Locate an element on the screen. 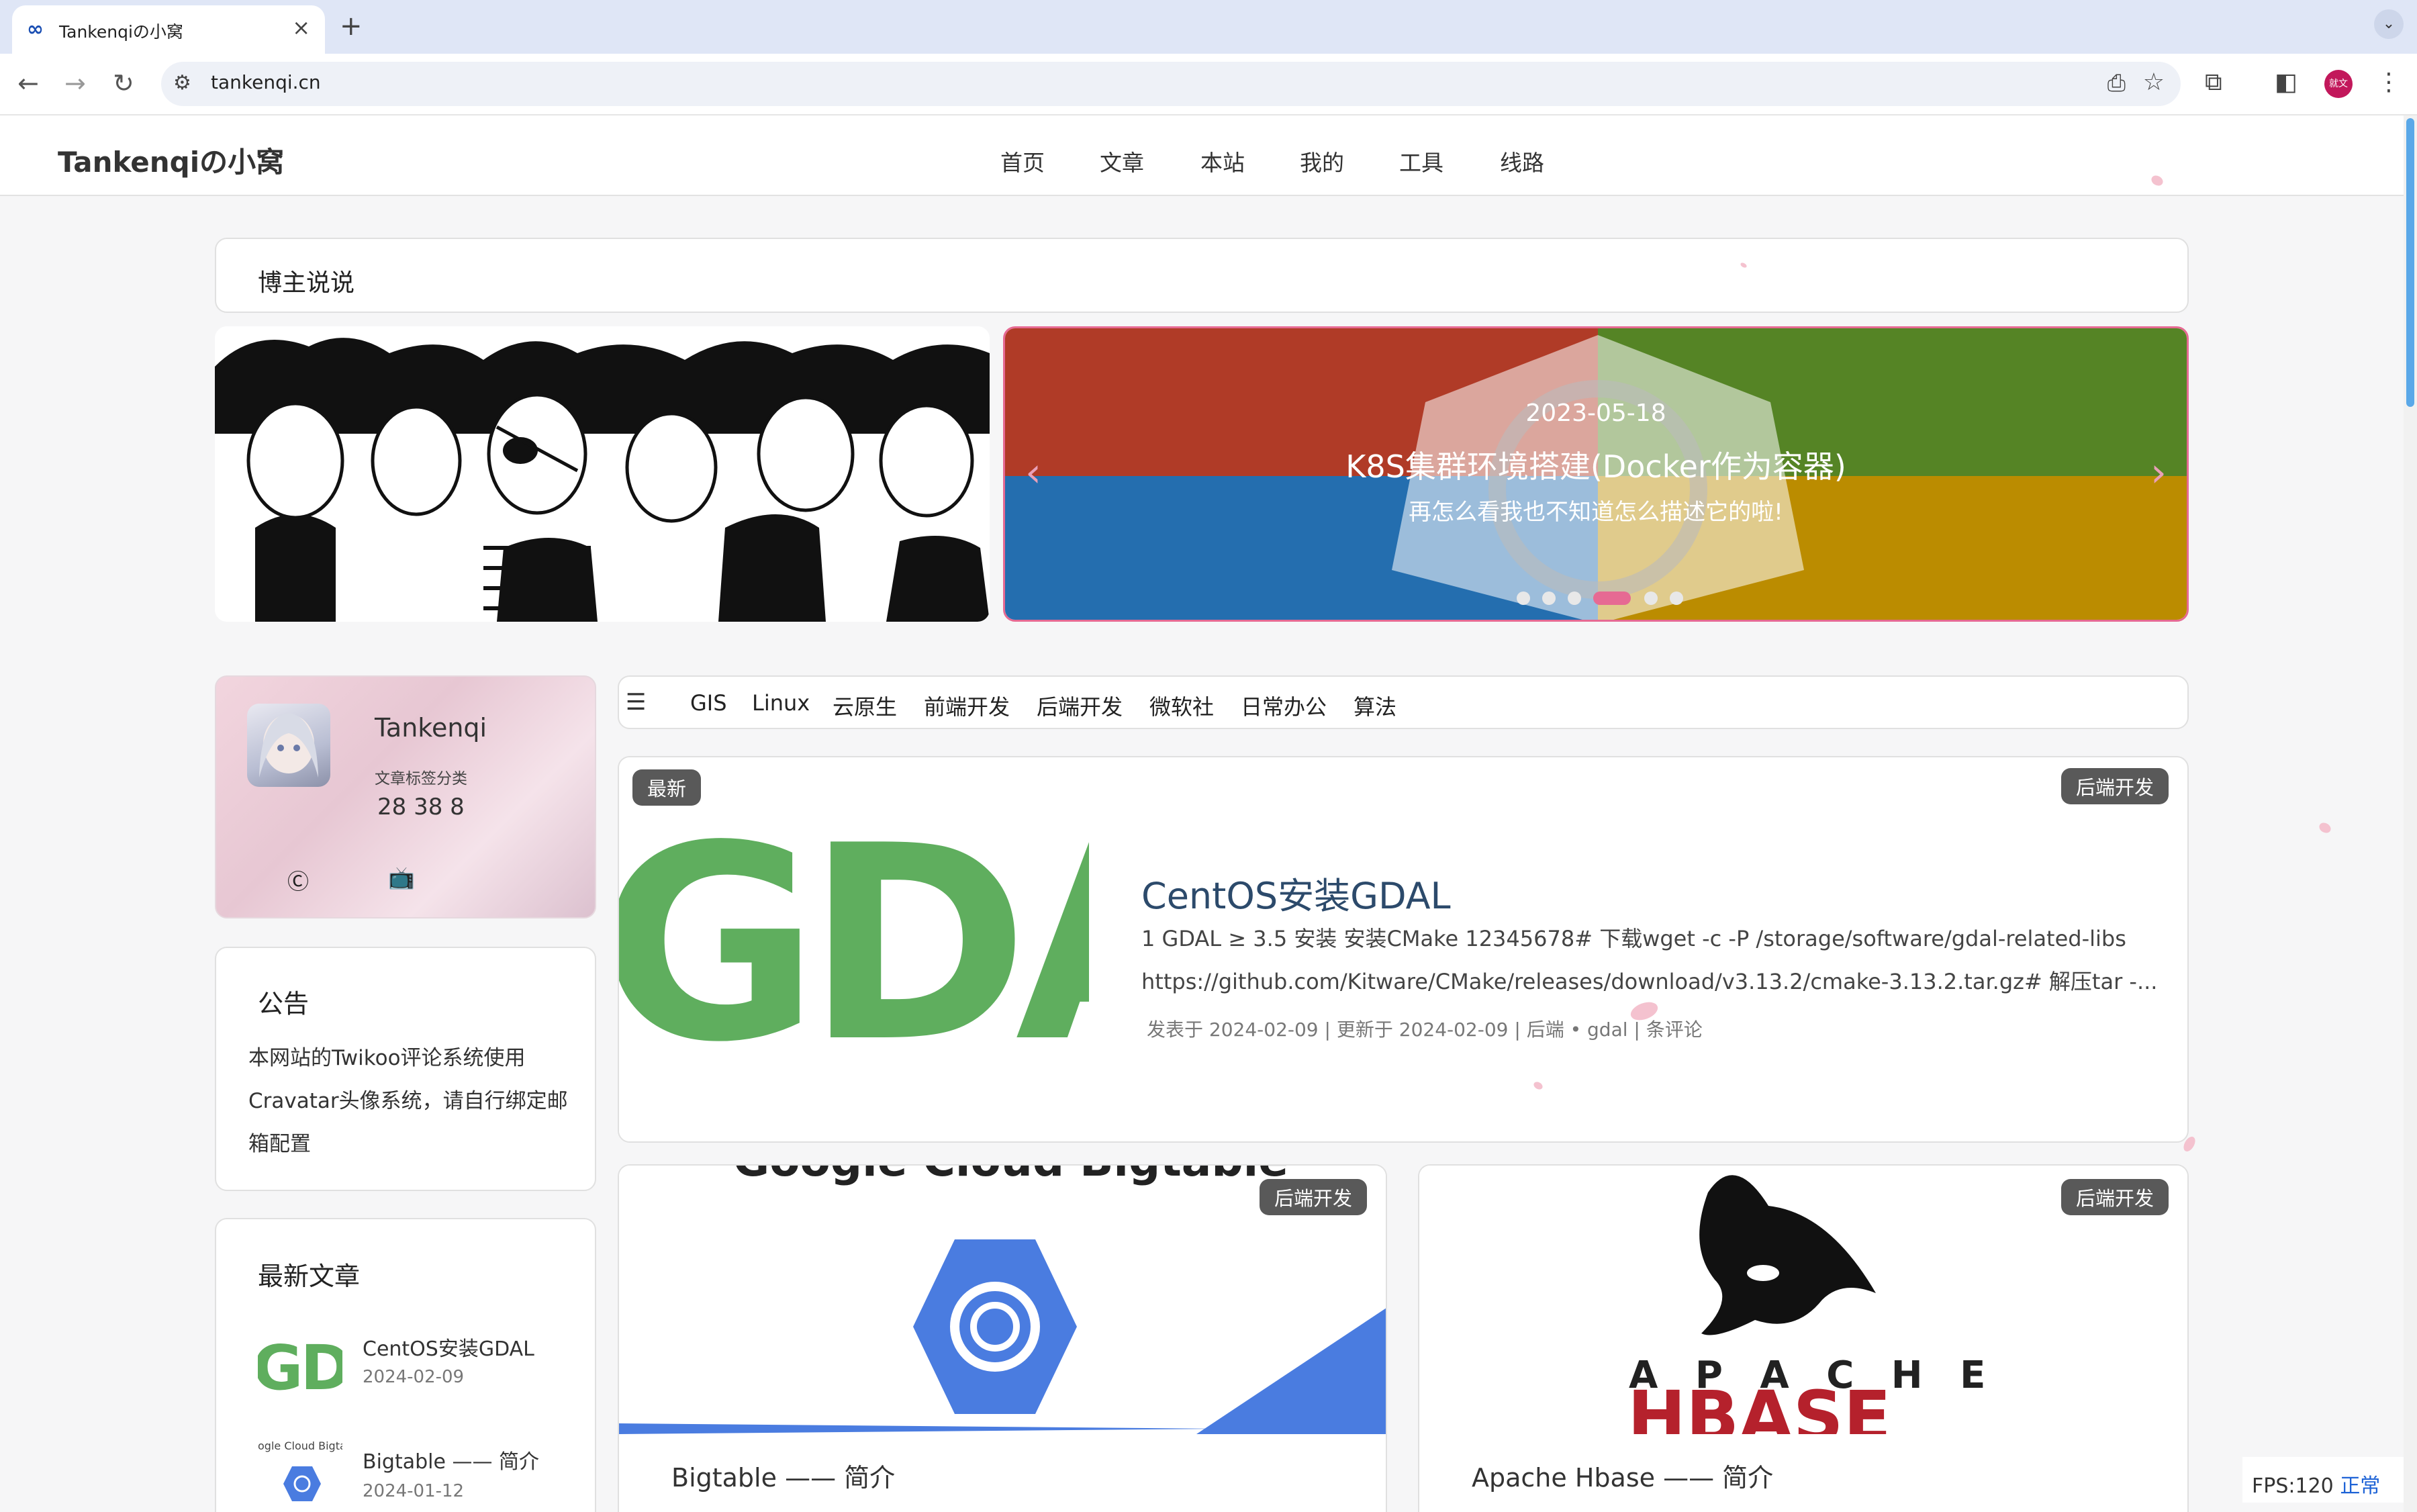 The width and height of the screenshot is (2417, 1512). tab-title: Tankenqiの小窝 is located at coordinates (121, 32).